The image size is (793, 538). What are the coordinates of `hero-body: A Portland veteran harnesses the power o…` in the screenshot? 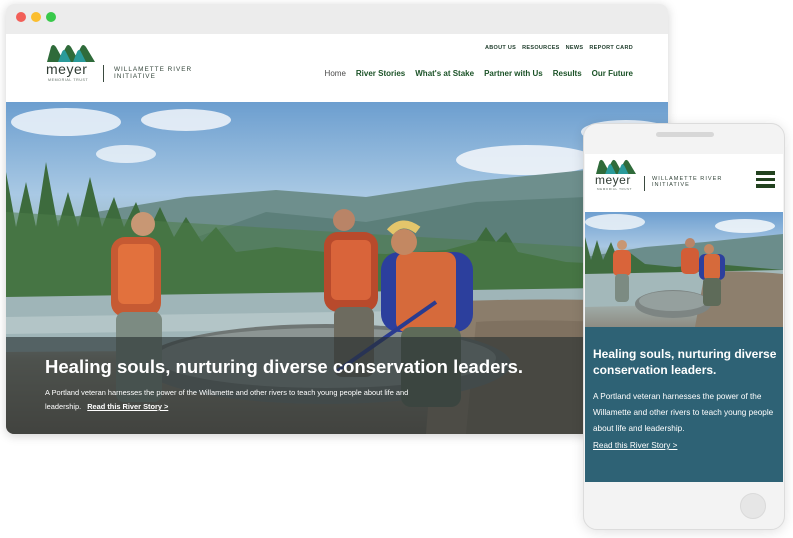 It's located at (235, 400).